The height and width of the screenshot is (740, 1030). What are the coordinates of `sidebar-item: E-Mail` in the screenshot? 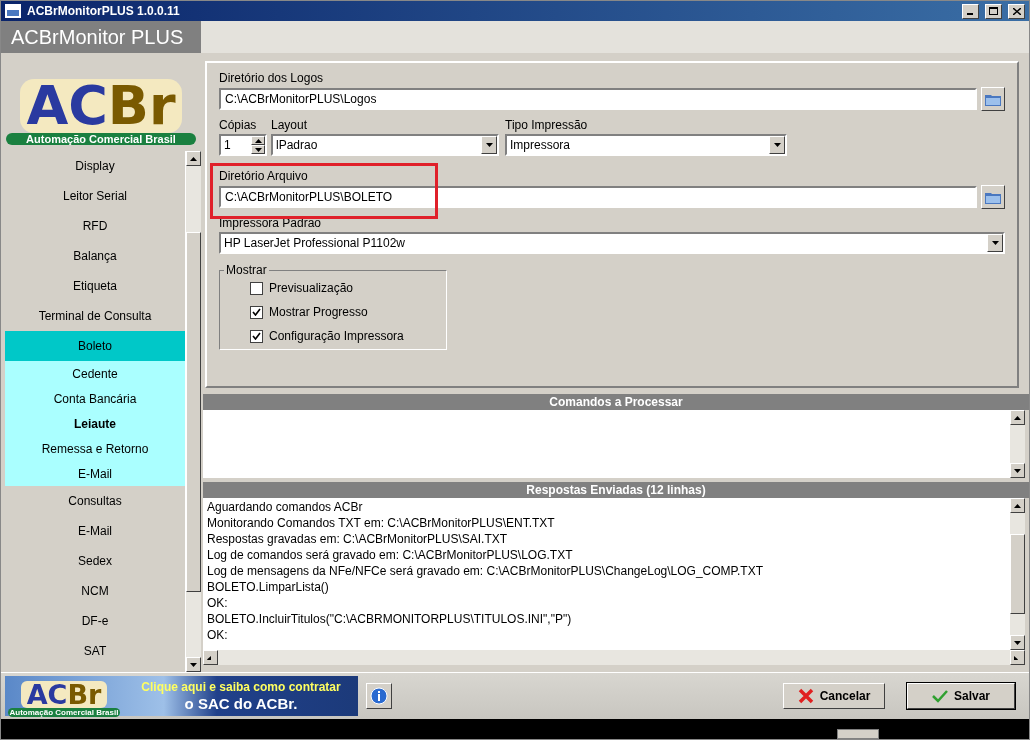 It's located at (95, 531).